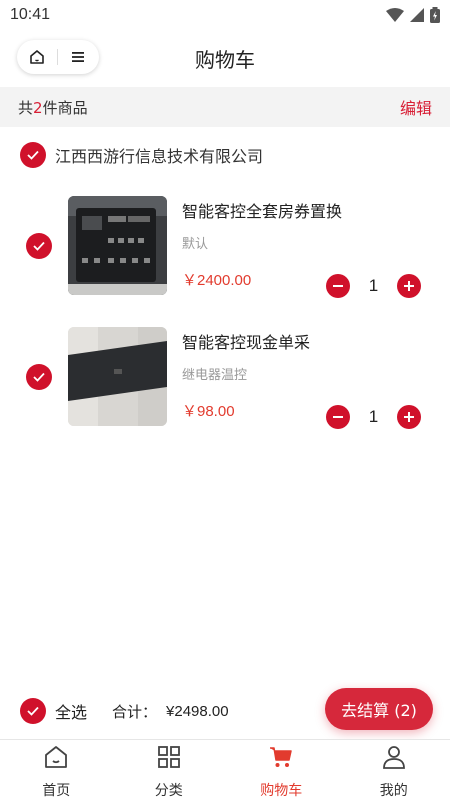  I want to click on user-icon, so click(394, 756).